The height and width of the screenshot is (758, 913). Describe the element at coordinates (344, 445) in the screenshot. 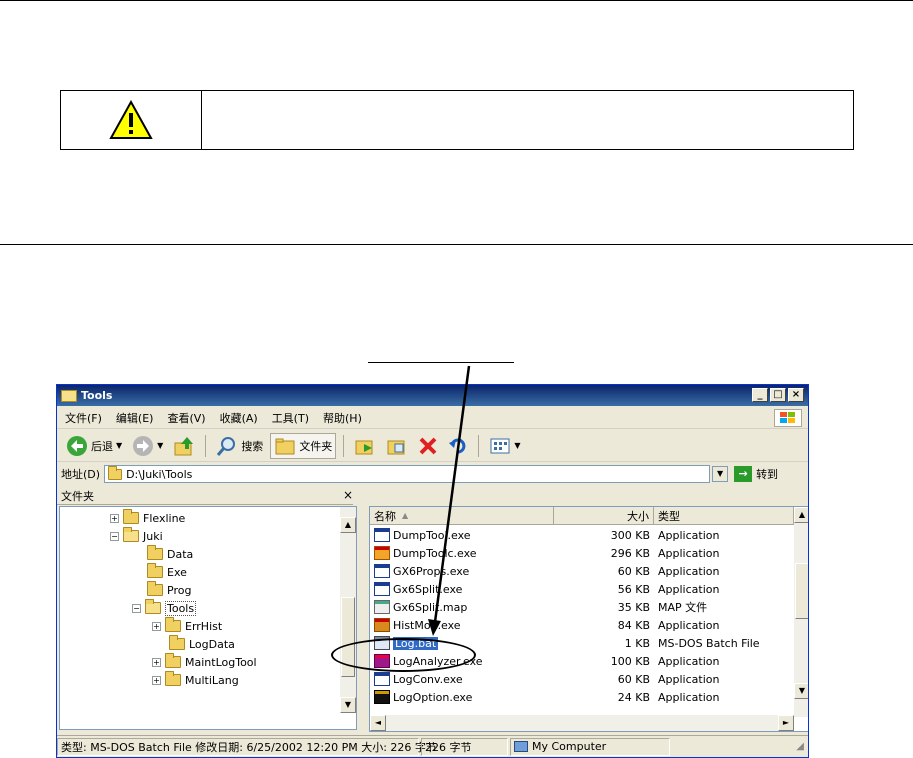

I see `toolbar-separator` at that location.